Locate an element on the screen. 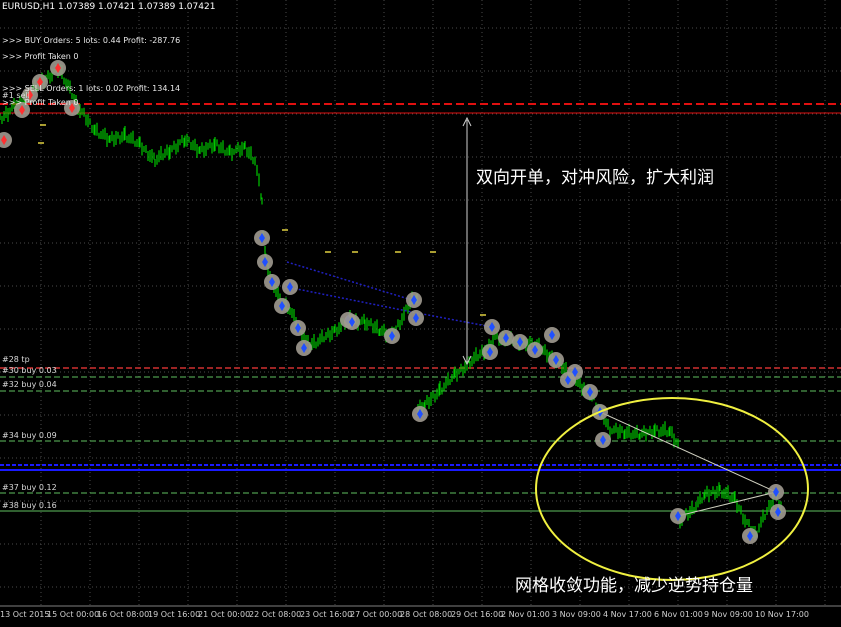 Image resolution: width=841 pixels, height=627 pixels. time-axis-label: 15 Oct 00:00 is located at coordinates (73, 614).